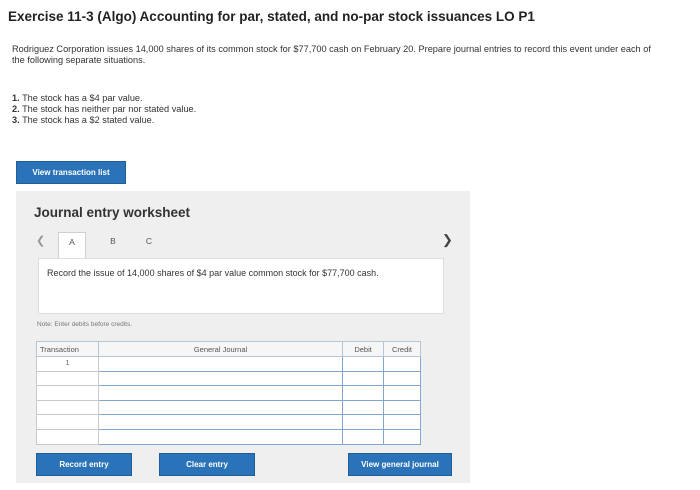  I want to click on tab-b: B, so click(113, 245).